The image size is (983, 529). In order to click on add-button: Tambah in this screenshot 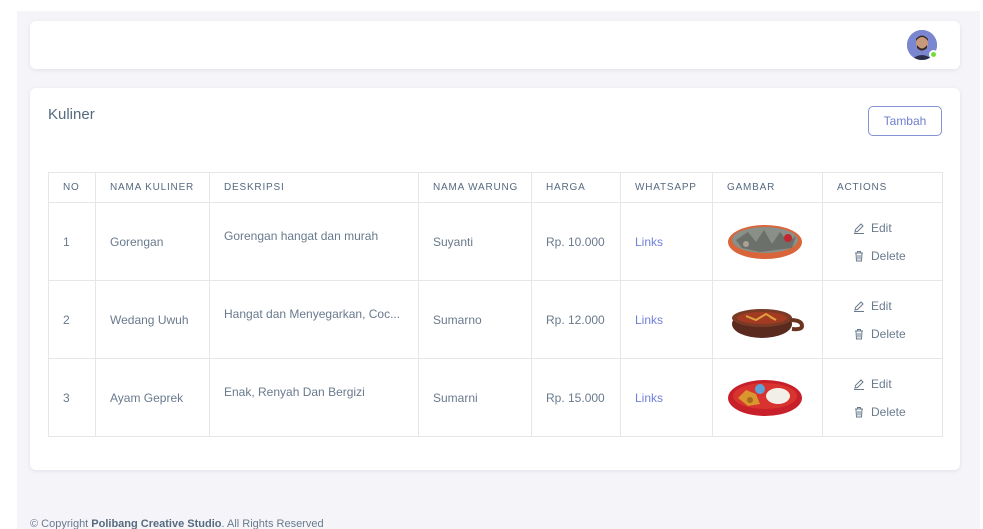, I will do `click(905, 121)`.